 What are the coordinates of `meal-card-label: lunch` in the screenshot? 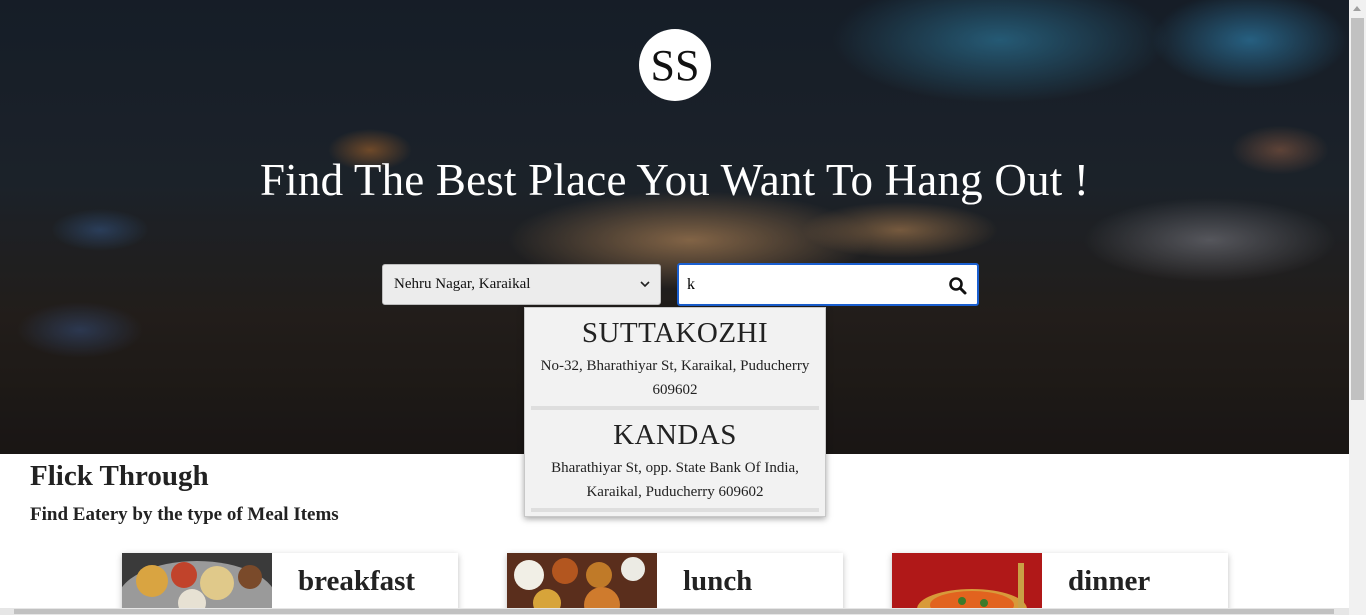 It's located at (718, 581).